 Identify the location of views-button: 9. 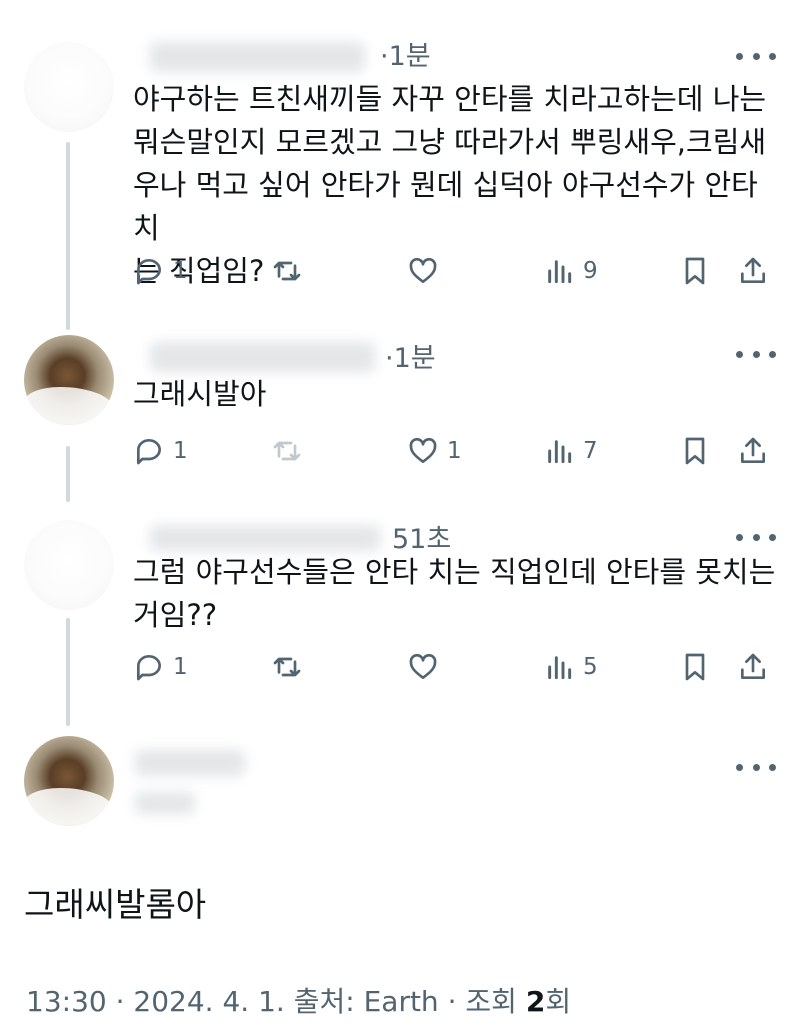
(570, 271).